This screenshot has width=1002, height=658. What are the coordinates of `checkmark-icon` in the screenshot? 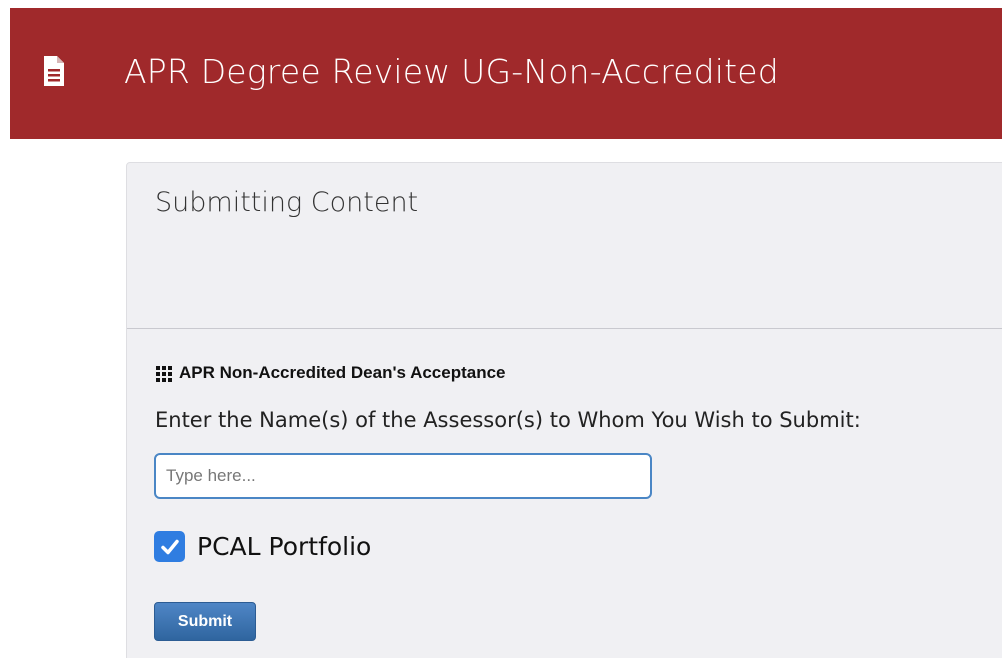 It's located at (169, 546).